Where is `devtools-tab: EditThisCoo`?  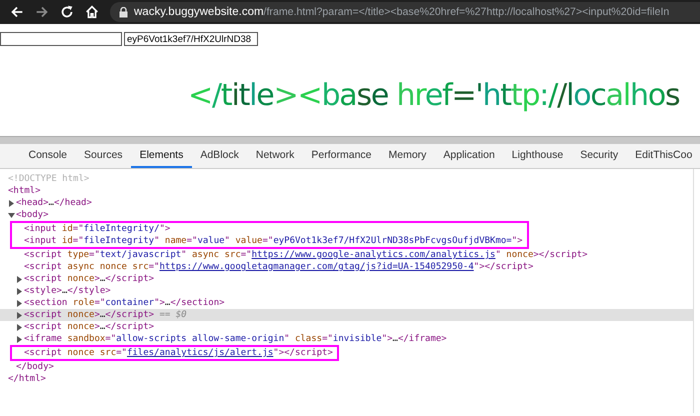
devtools-tab: EditThisCoo is located at coordinates (663, 156).